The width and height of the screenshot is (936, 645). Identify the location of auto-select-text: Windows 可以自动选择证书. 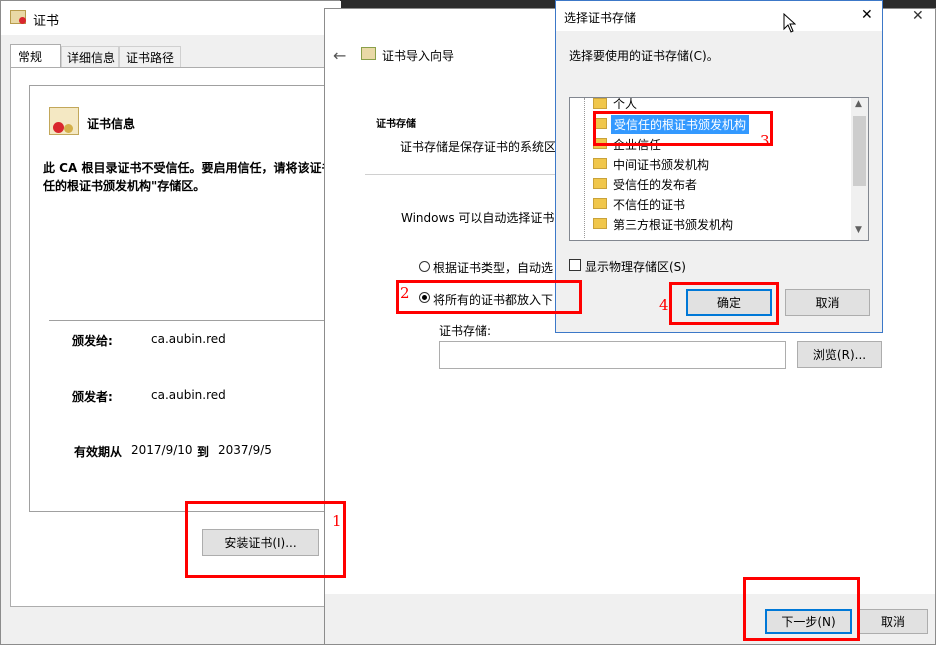
(478, 218).